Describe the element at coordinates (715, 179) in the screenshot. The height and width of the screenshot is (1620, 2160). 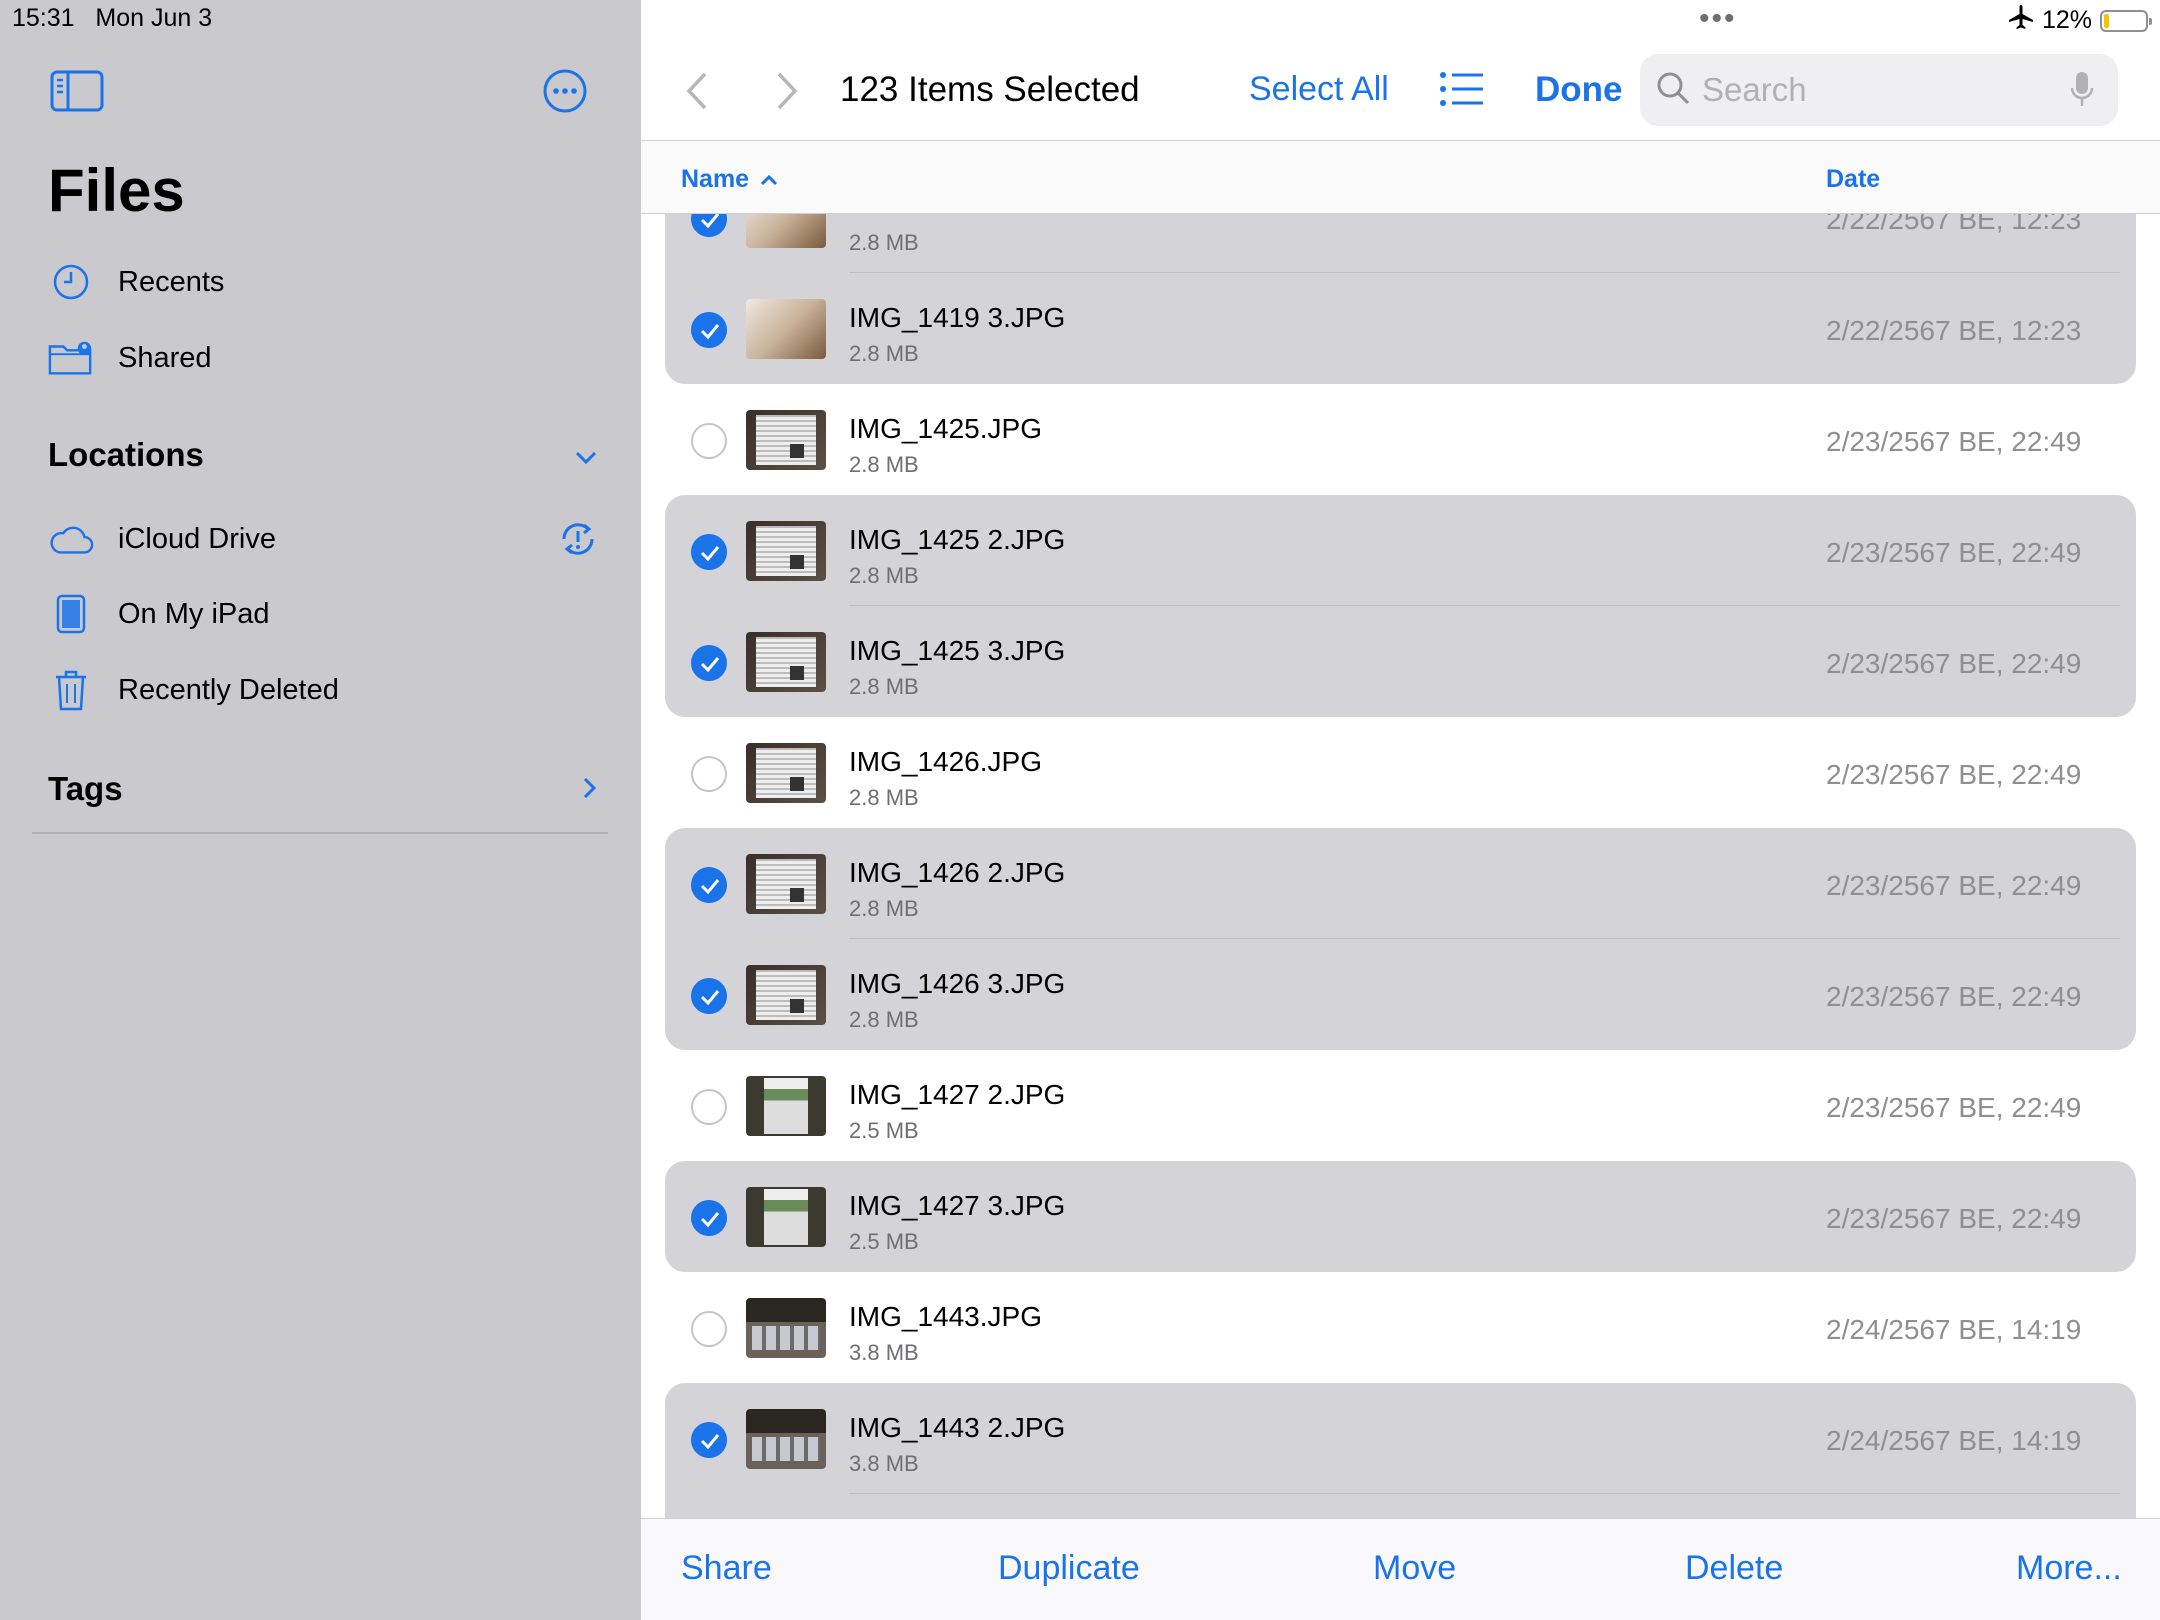
I see `name-column-label: Name` at that location.